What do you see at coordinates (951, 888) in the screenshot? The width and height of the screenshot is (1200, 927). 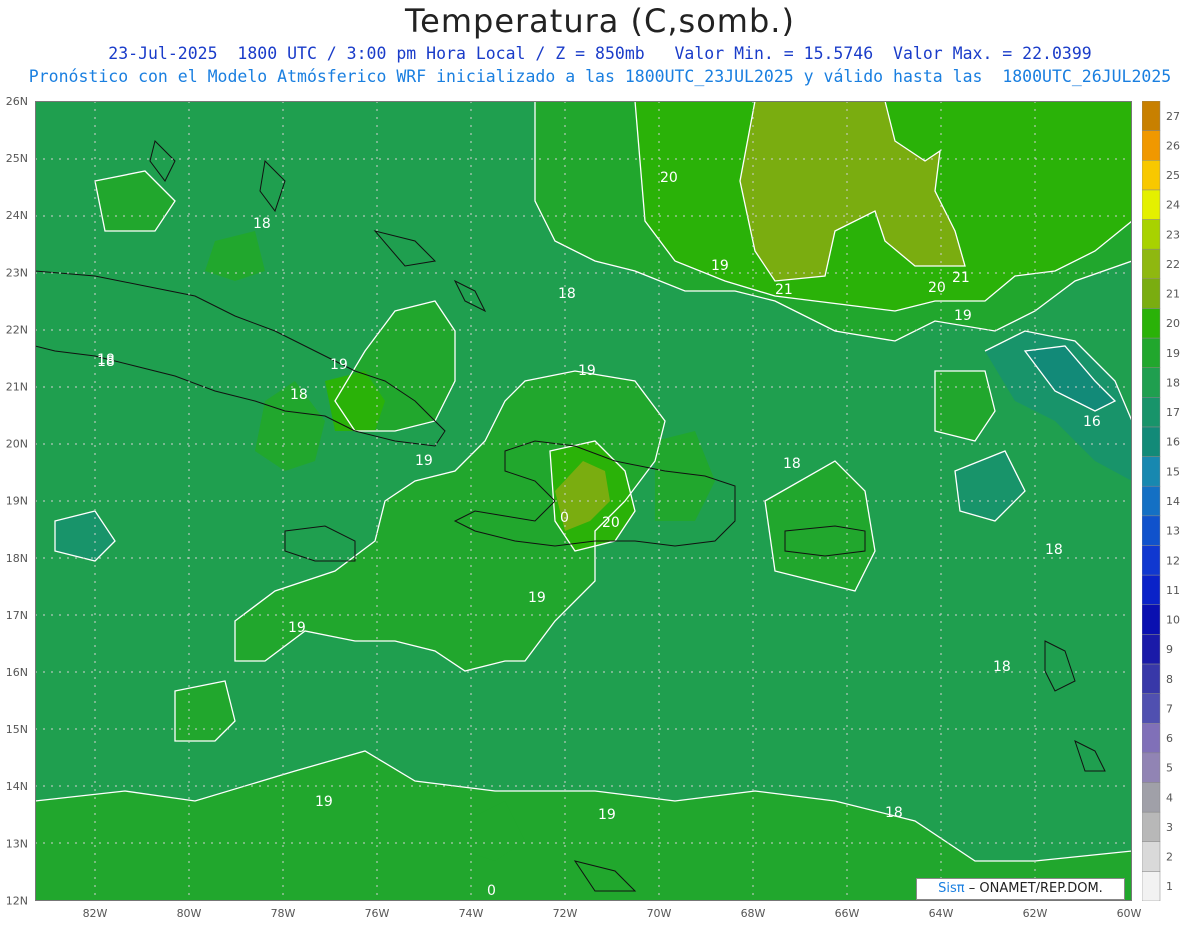 I see `credit-brand: Sisπ` at bounding box center [951, 888].